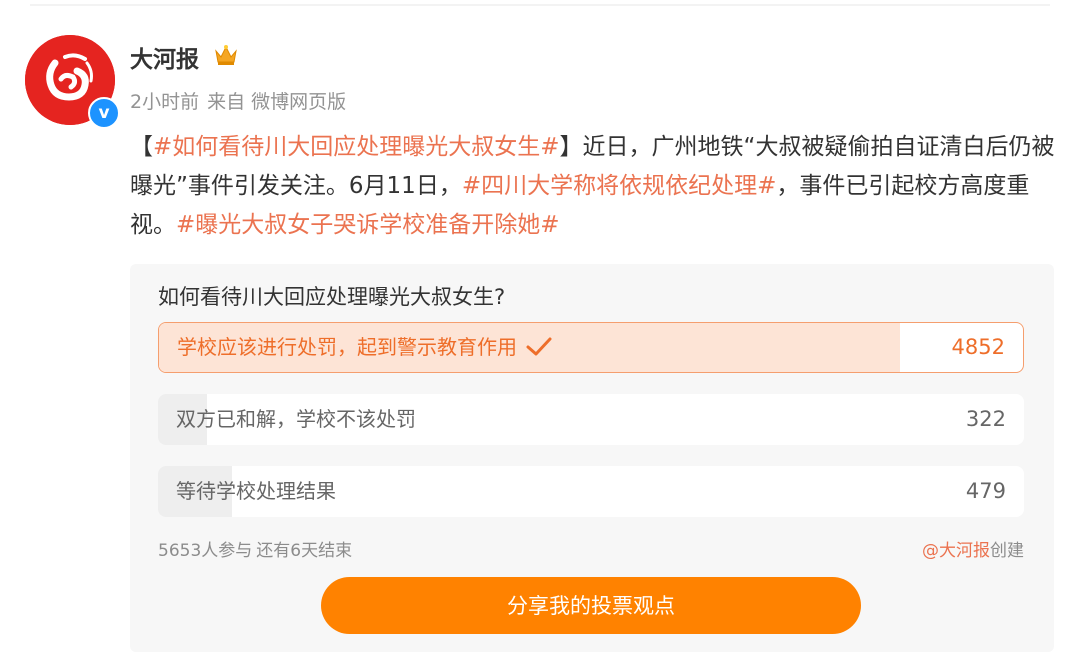 The image size is (1080, 652). Describe the element at coordinates (332, 297) in the screenshot. I see `poll-title: 如何看待川大回应处理曝光大叔女生?` at that location.